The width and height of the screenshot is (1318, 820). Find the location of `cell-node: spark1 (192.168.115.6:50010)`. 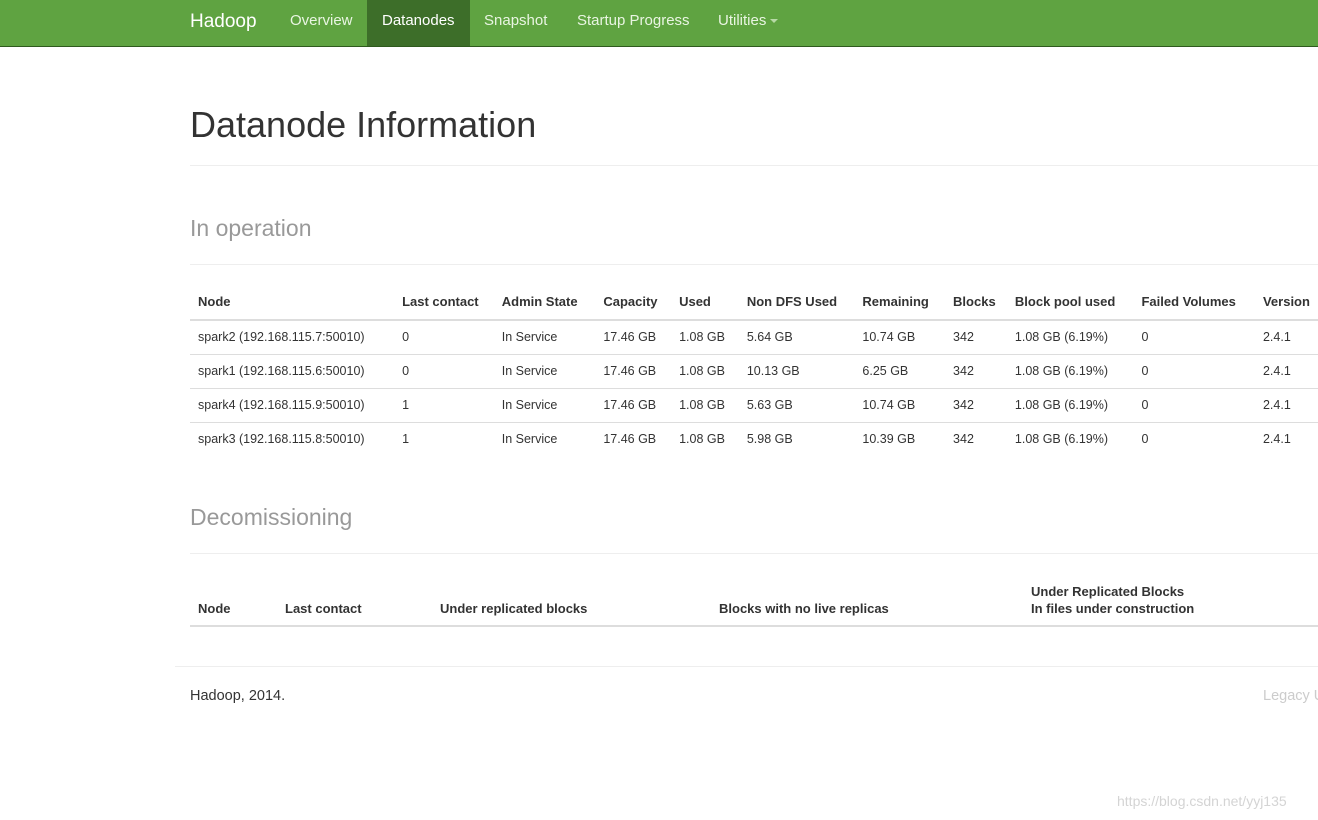

cell-node: spark1 (192.168.115.6:50010) is located at coordinates (292, 371).